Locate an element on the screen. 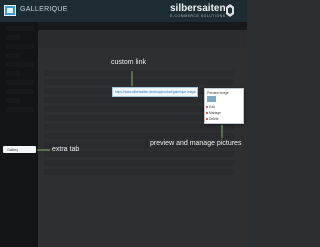 The height and width of the screenshot is (247, 320). annotation-extra-tab: extra tab is located at coordinates (66, 149).